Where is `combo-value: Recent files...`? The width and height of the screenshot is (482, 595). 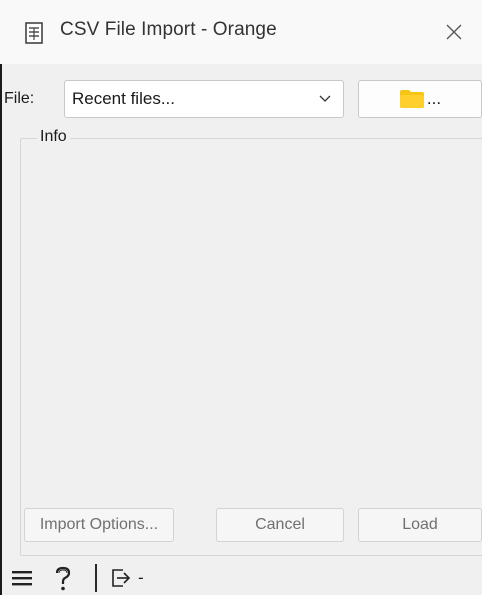
combo-value: Recent files... is located at coordinates (123, 98).